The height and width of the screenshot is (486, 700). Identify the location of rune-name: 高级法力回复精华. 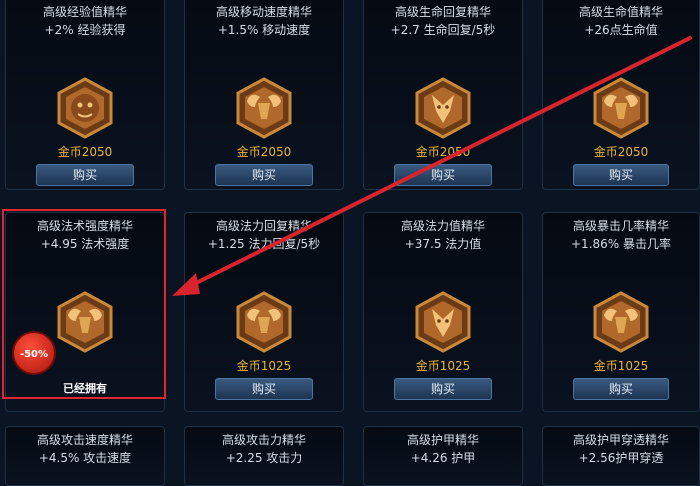
(263, 226).